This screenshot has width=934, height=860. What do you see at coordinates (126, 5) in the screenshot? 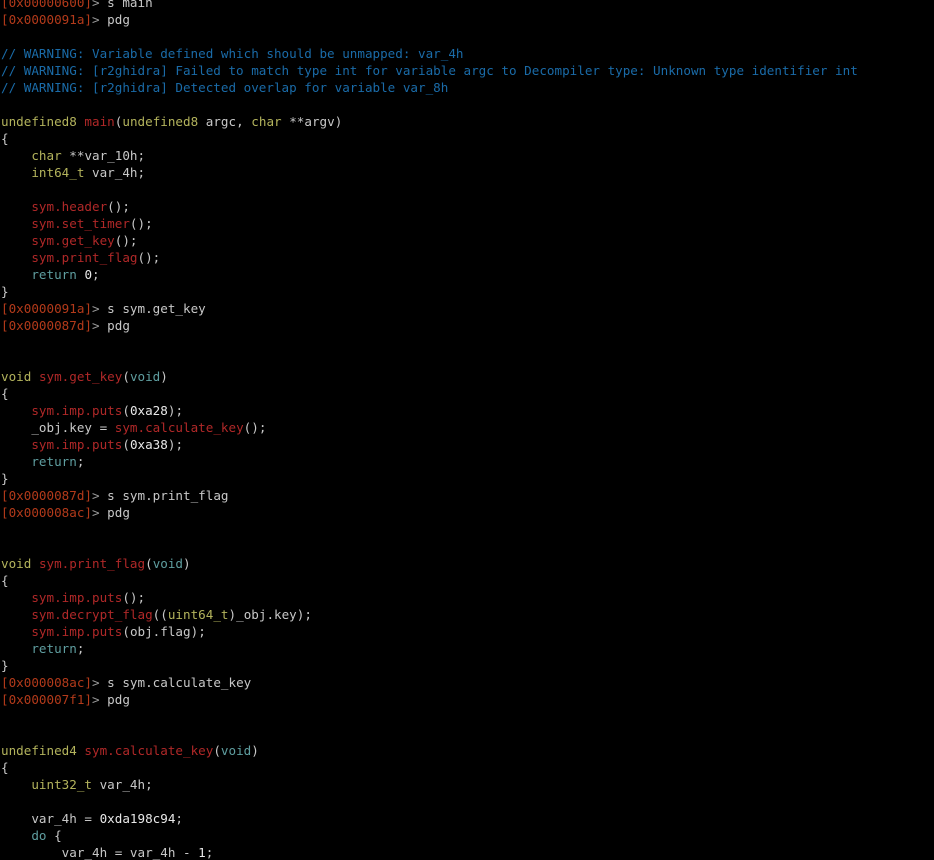
I see `token-cmd: s main` at bounding box center [126, 5].